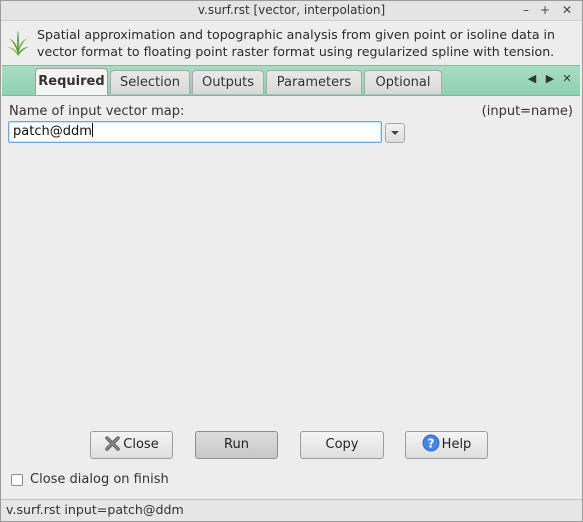 This screenshot has height=522, width=583. I want to click on minimize-button: –, so click(526, 10).